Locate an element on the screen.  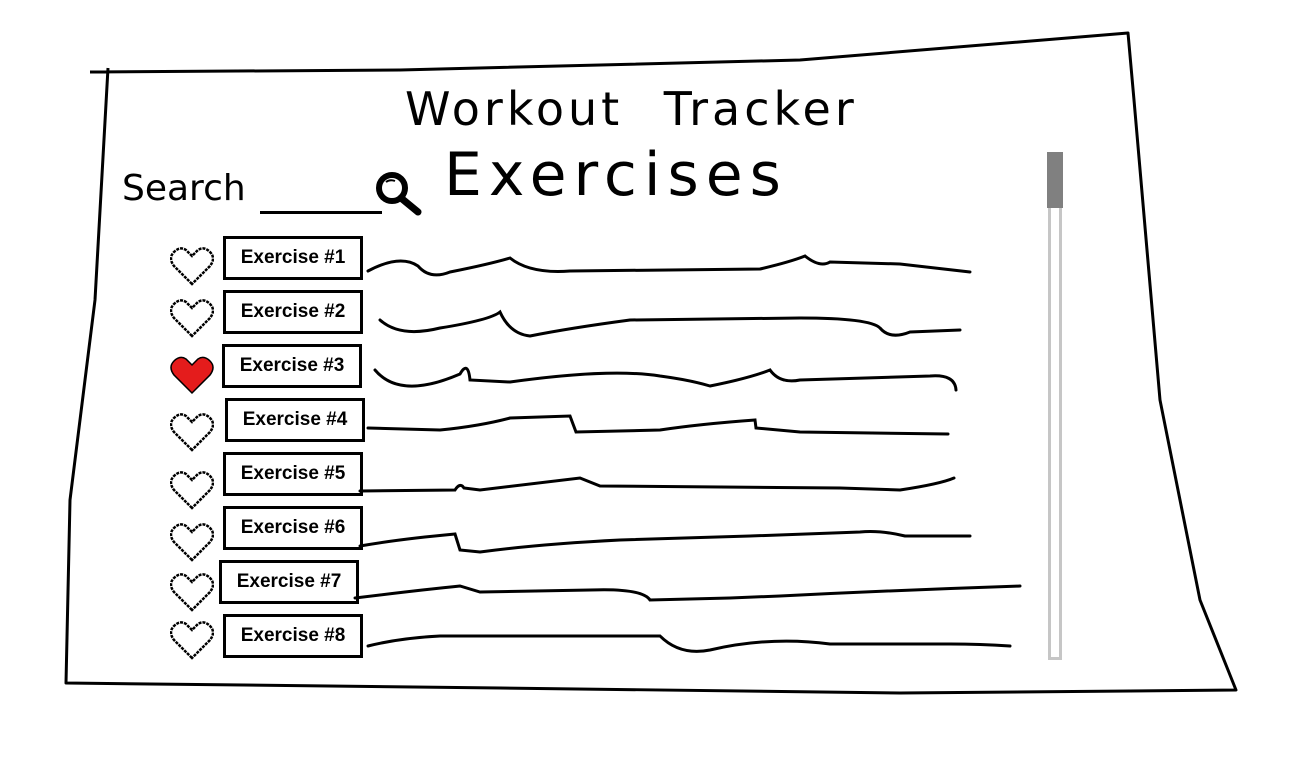
app-title: Workout Tracker is located at coordinates (631, 109).